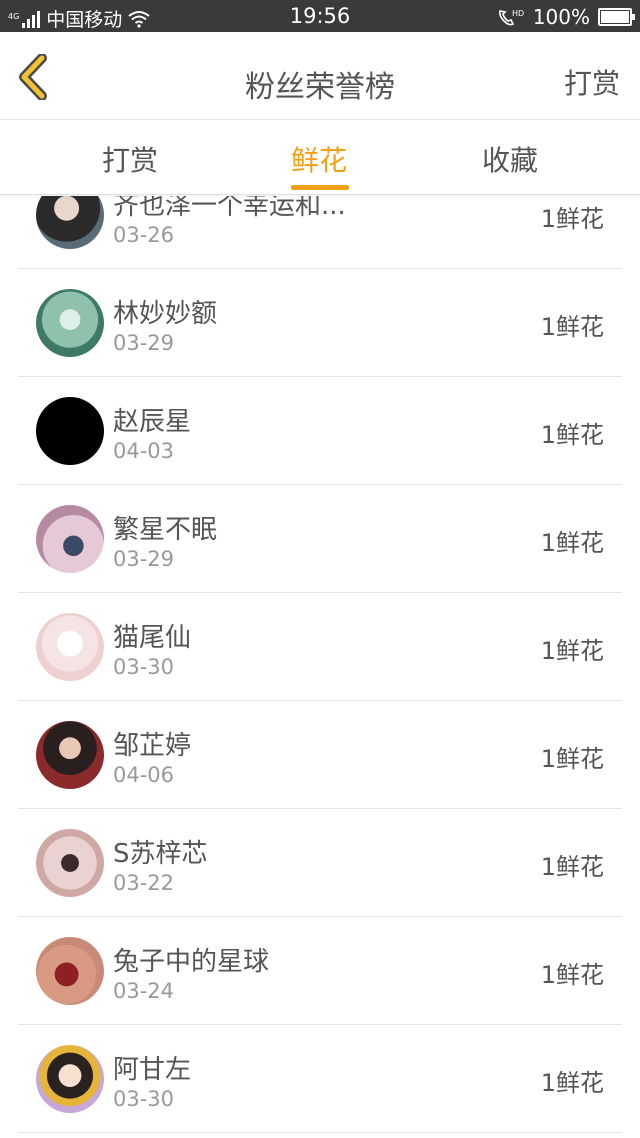 The image size is (640, 1138). I want to click on tab-reward: 打赏, so click(130, 159).